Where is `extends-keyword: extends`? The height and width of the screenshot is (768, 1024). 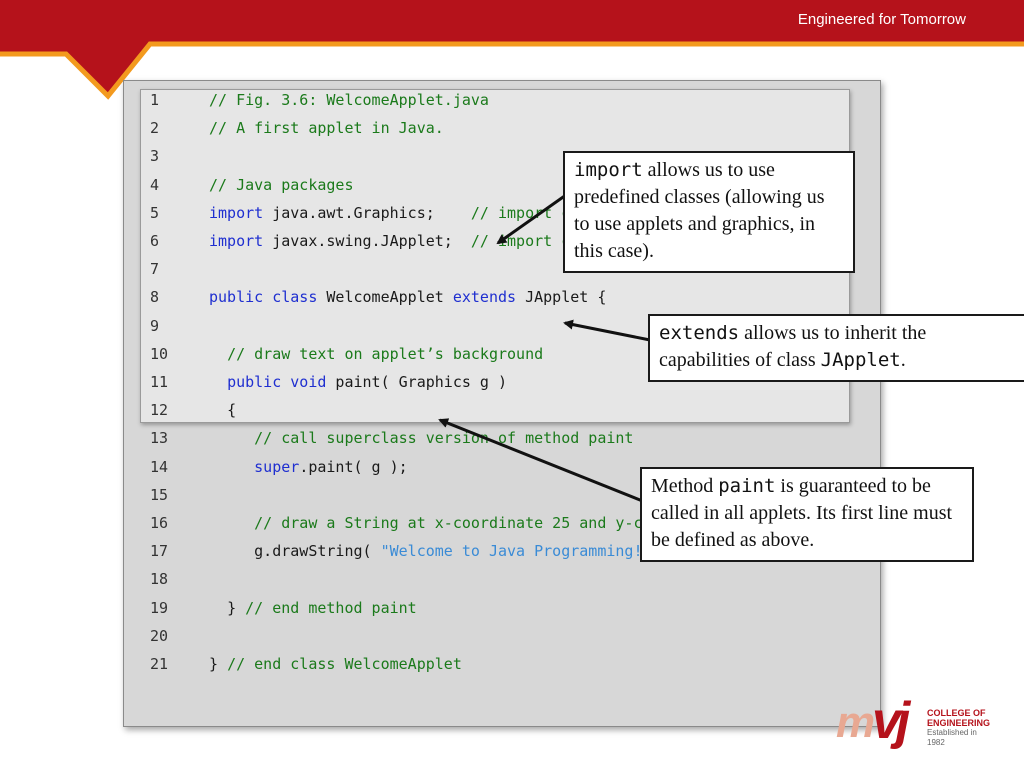 extends-keyword: extends is located at coordinates (699, 333).